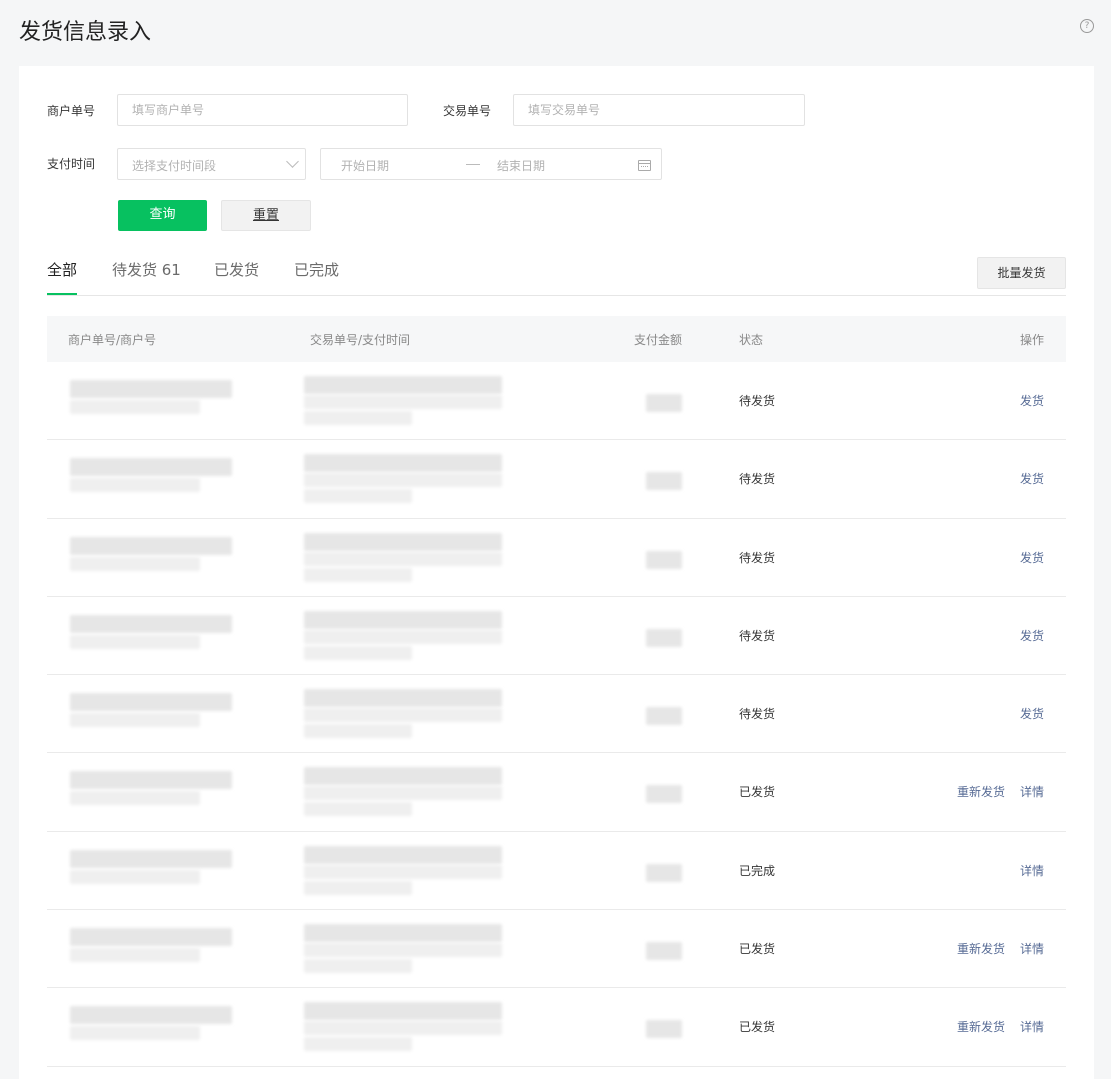 Image resolution: width=1111 pixels, height=1079 pixels. I want to click on col-status: 状态, so click(751, 340).